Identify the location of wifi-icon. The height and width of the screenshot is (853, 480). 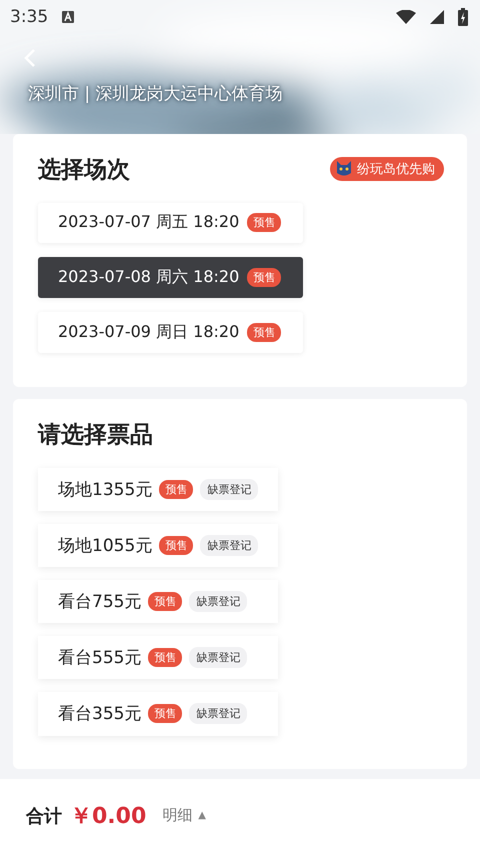
(406, 17).